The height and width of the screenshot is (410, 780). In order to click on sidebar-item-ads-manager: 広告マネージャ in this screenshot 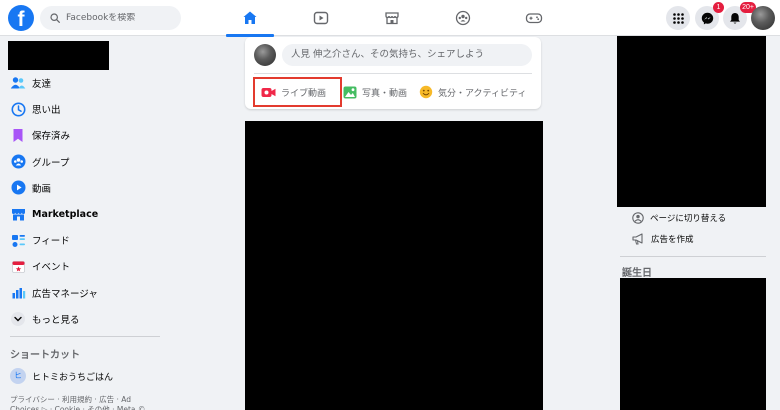, I will do `click(100, 293)`.